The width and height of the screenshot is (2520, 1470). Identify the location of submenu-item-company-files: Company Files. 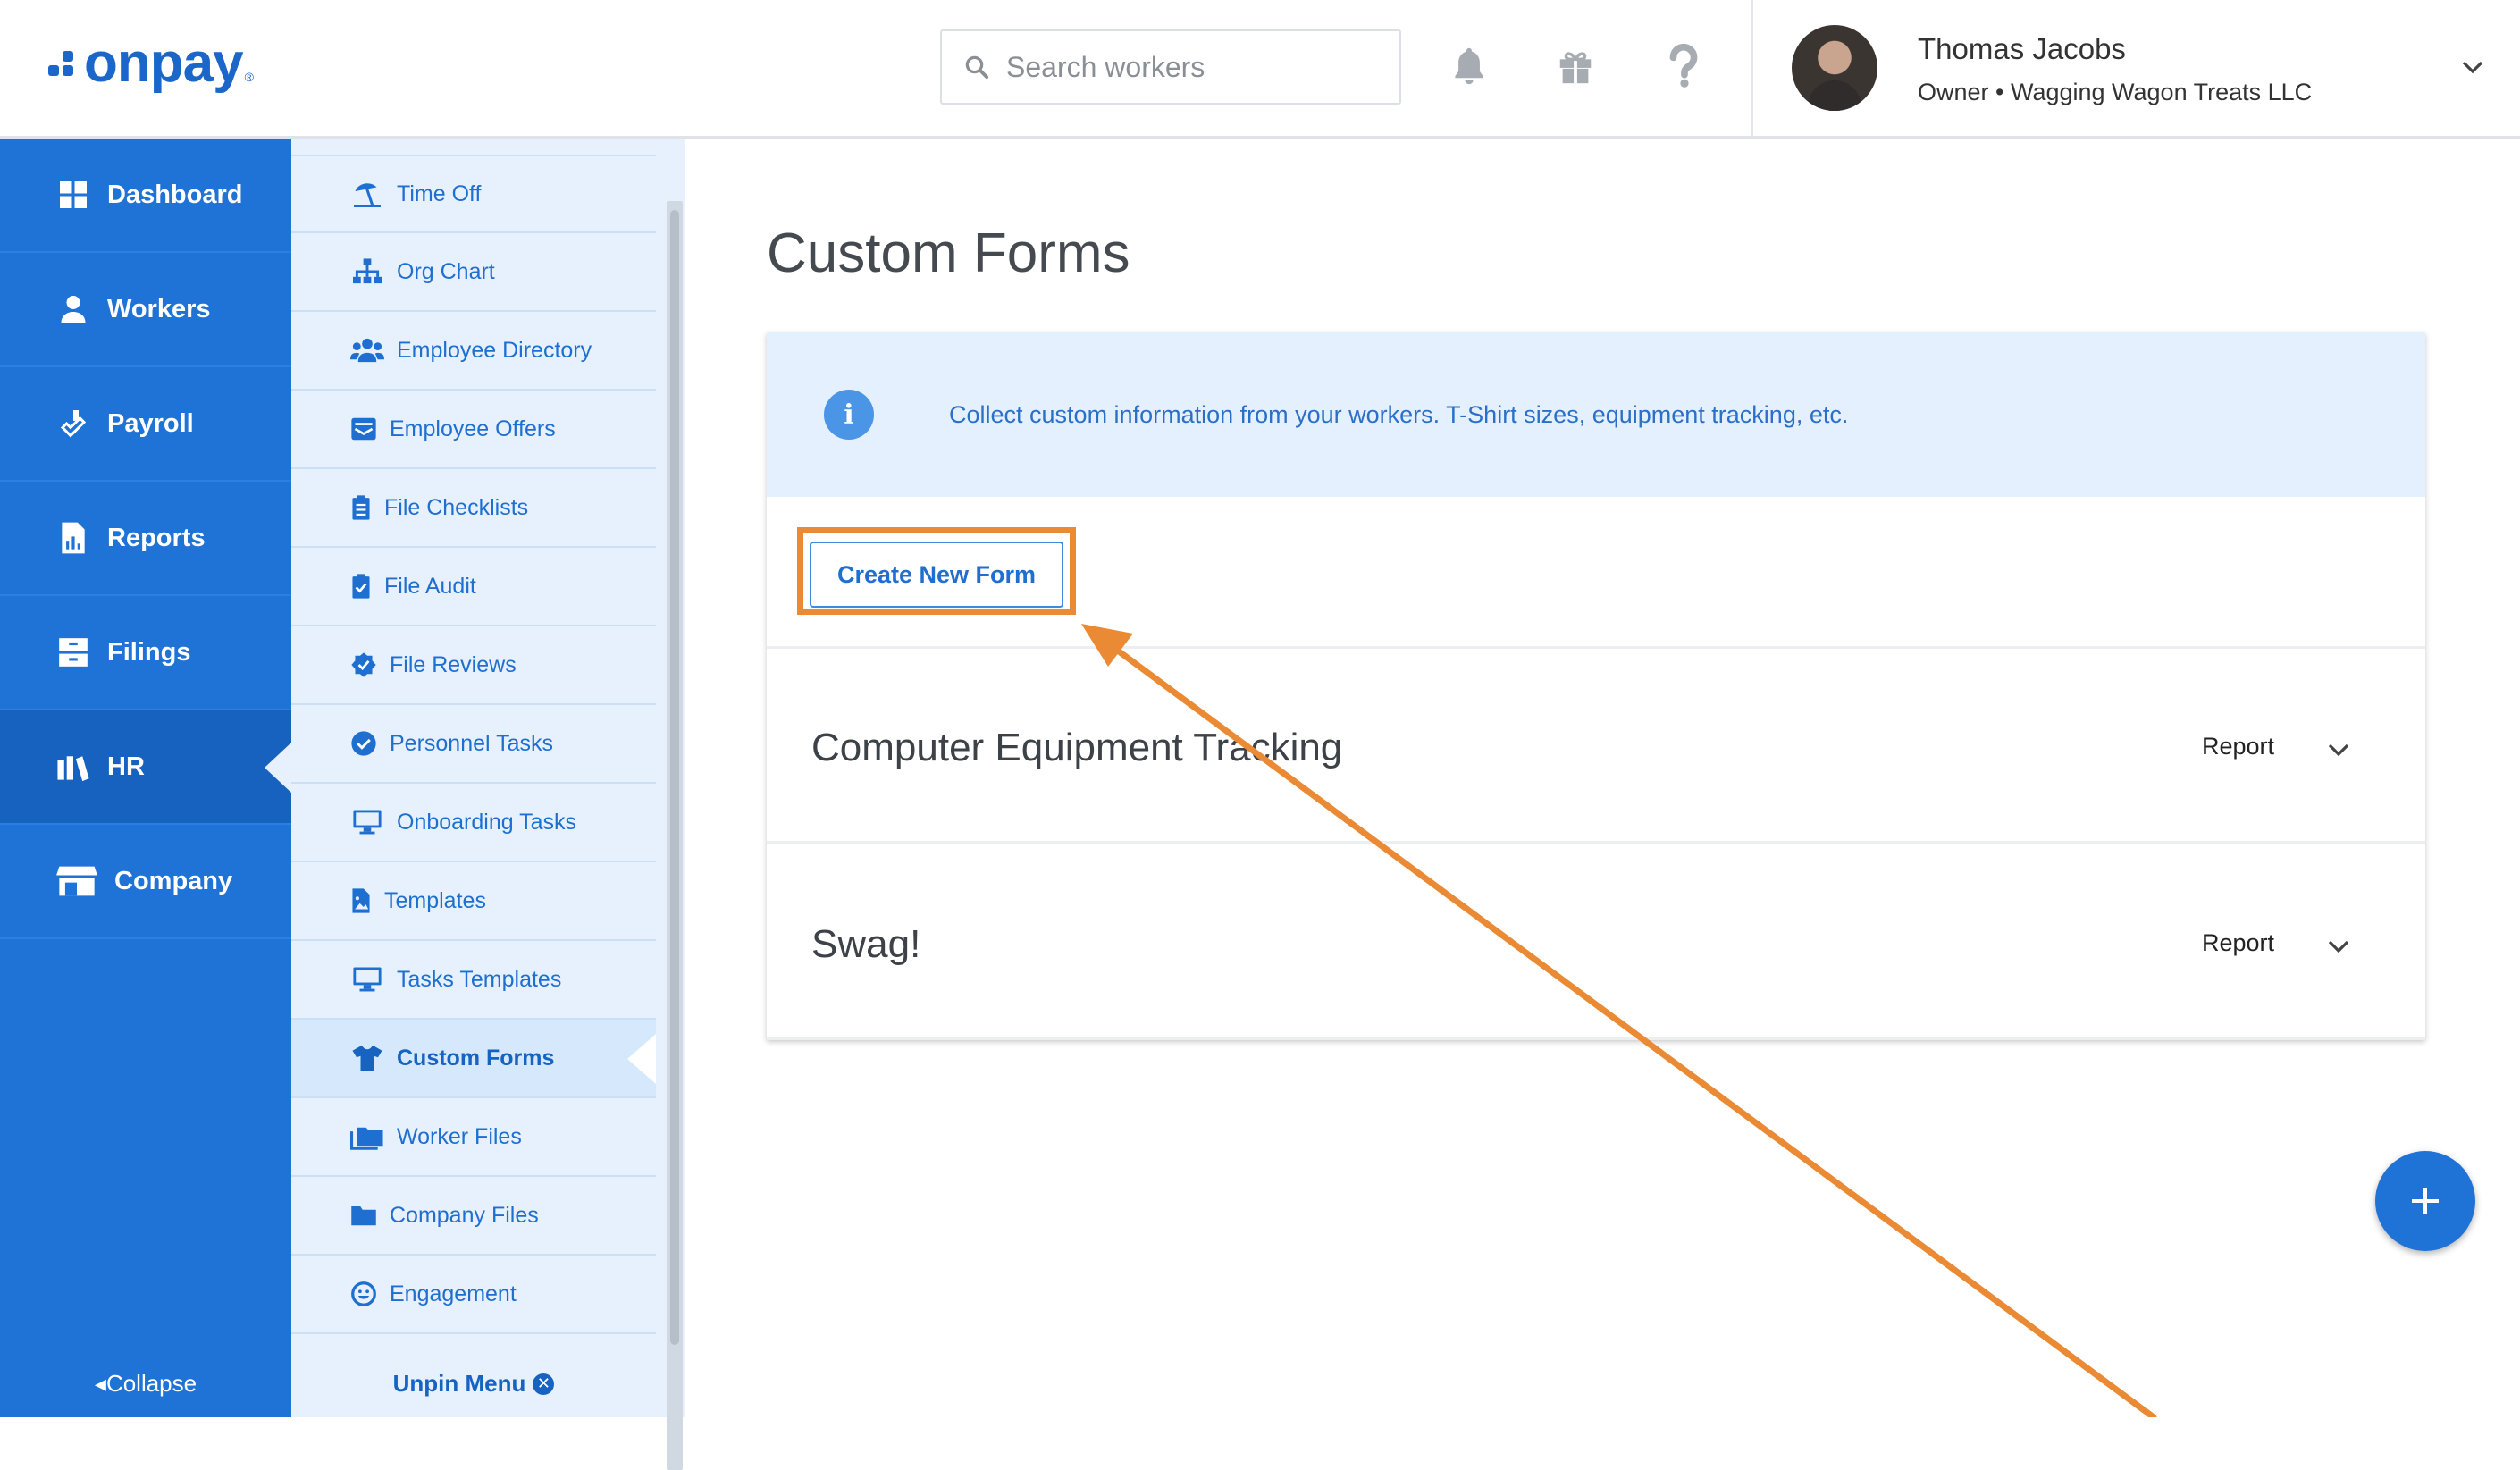
(473, 1216).